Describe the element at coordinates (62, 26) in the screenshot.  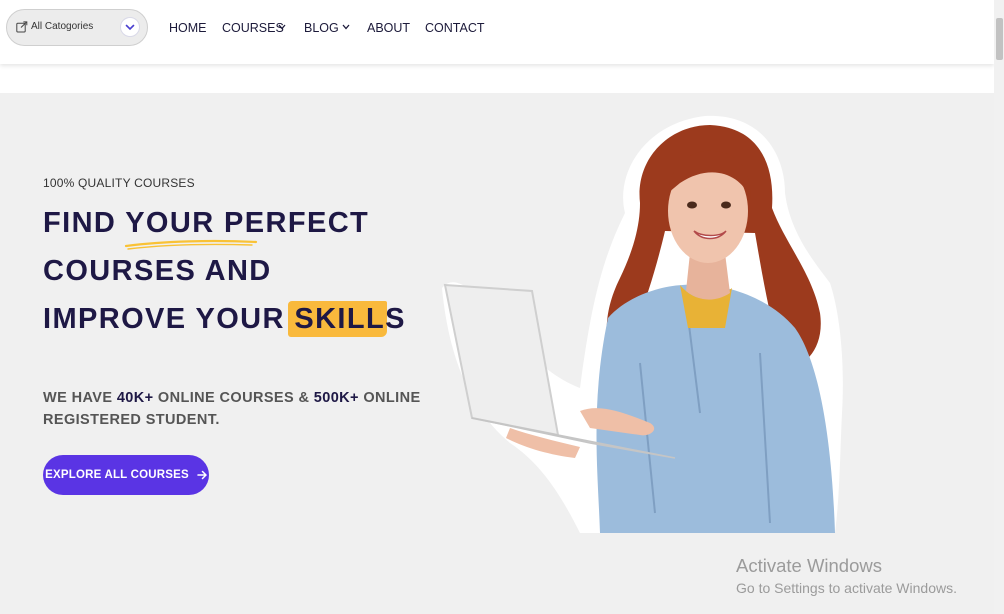
I see `category-select-label: All Catogories` at that location.